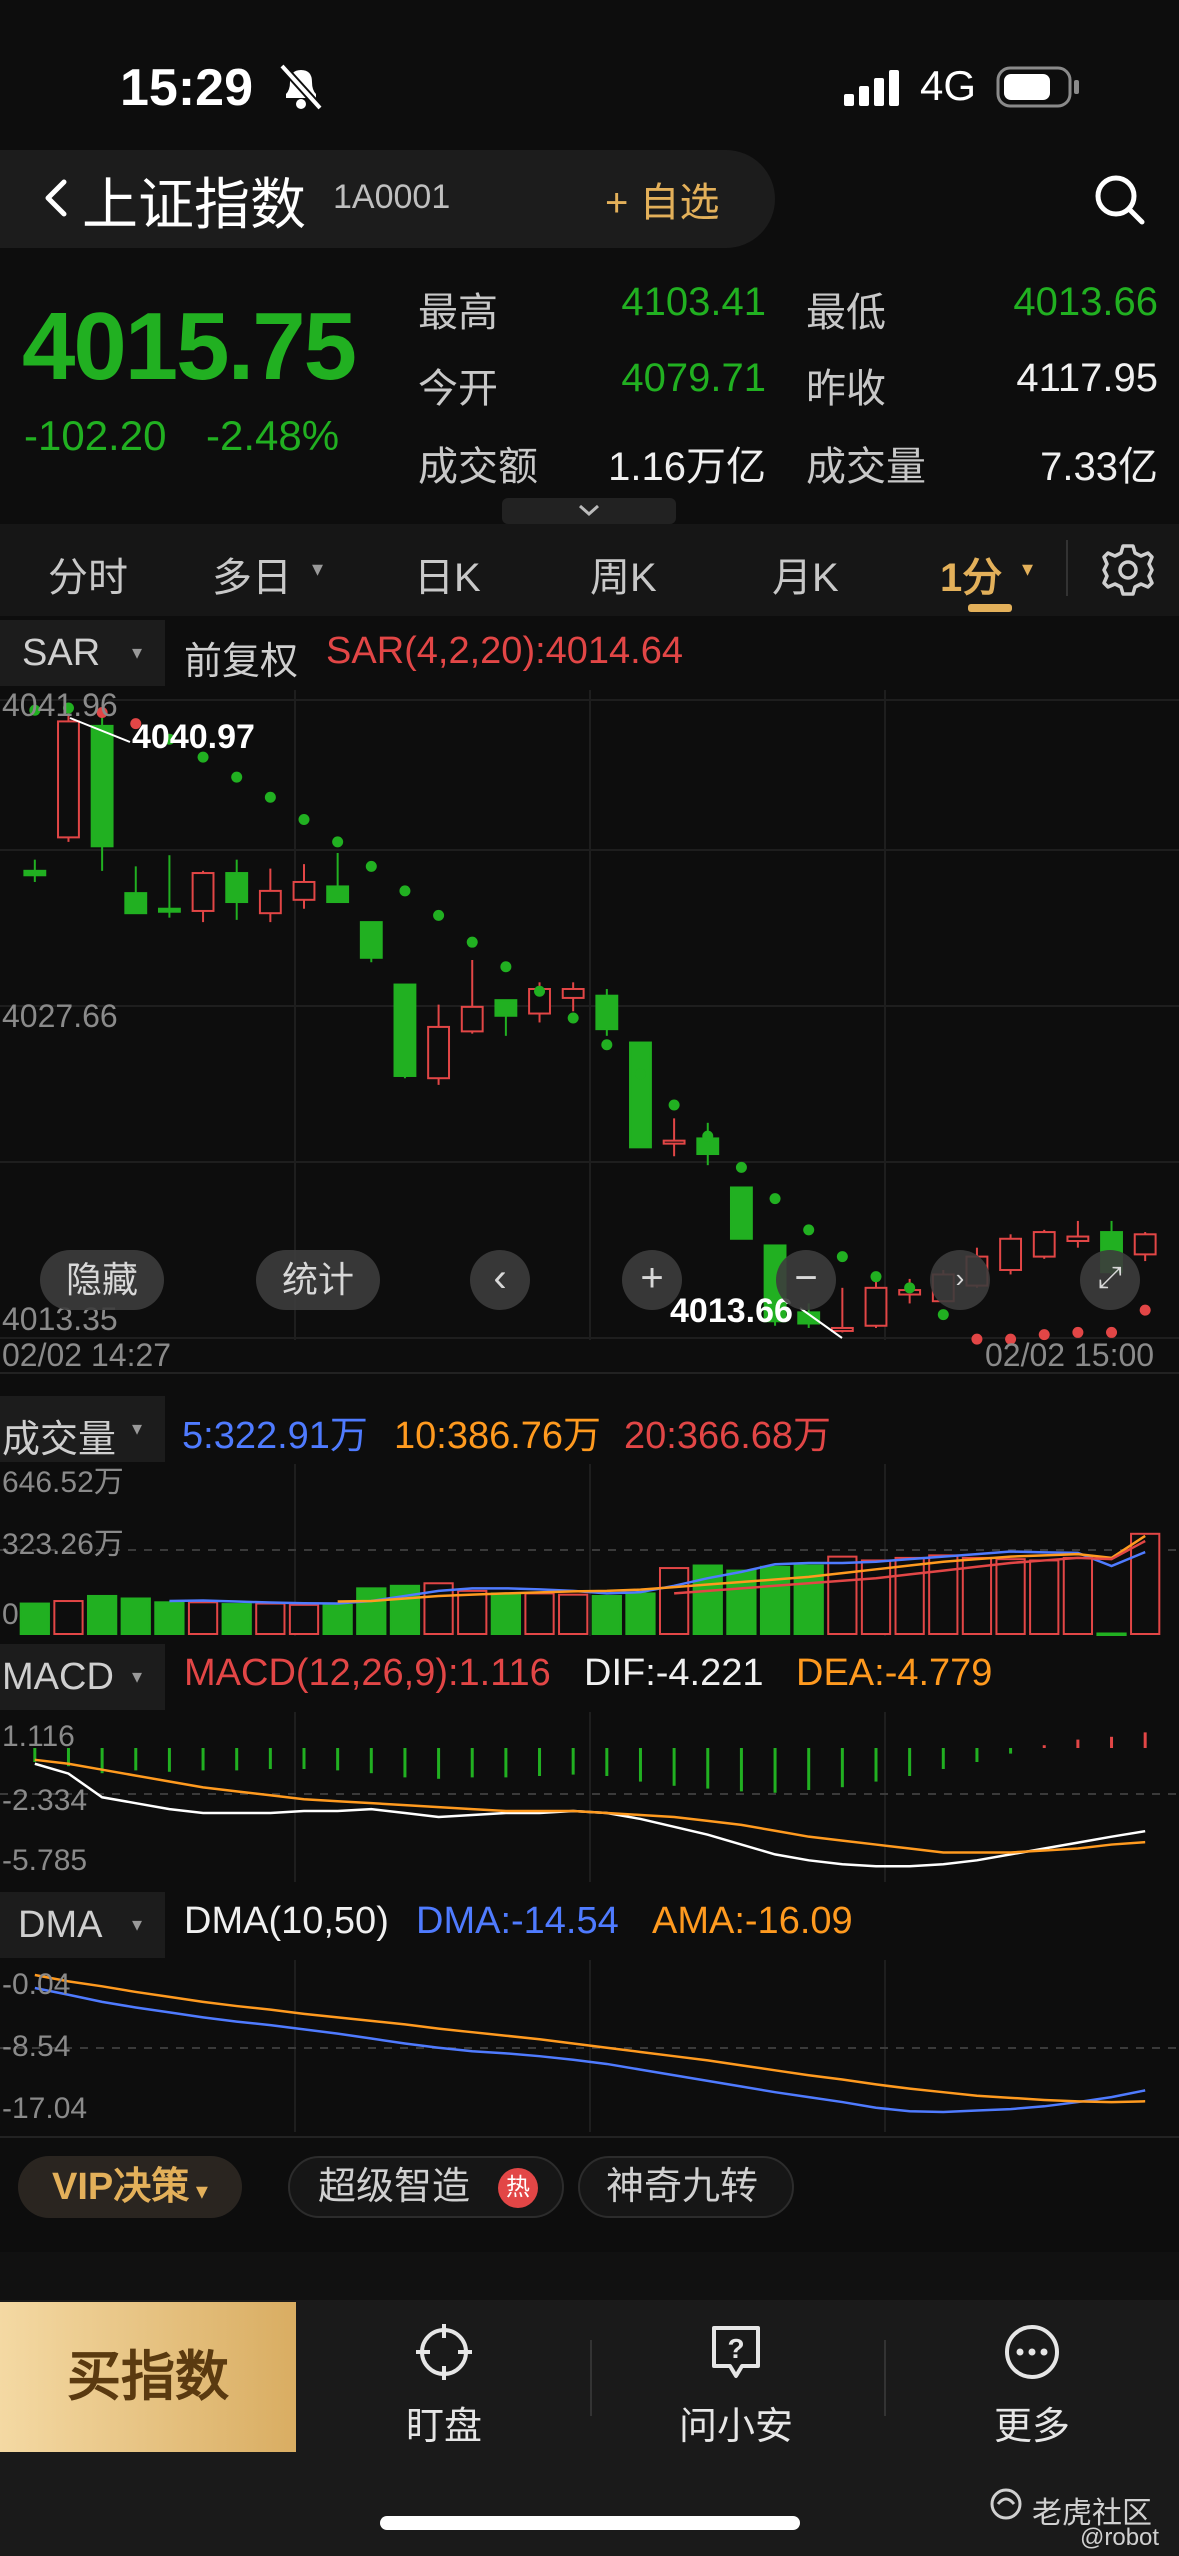 The image size is (1179, 2556). What do you see at coordinates (102, 1280) in the screenshot?
I see `hide-button: 隐藏` at bounding box center [102, 1280].